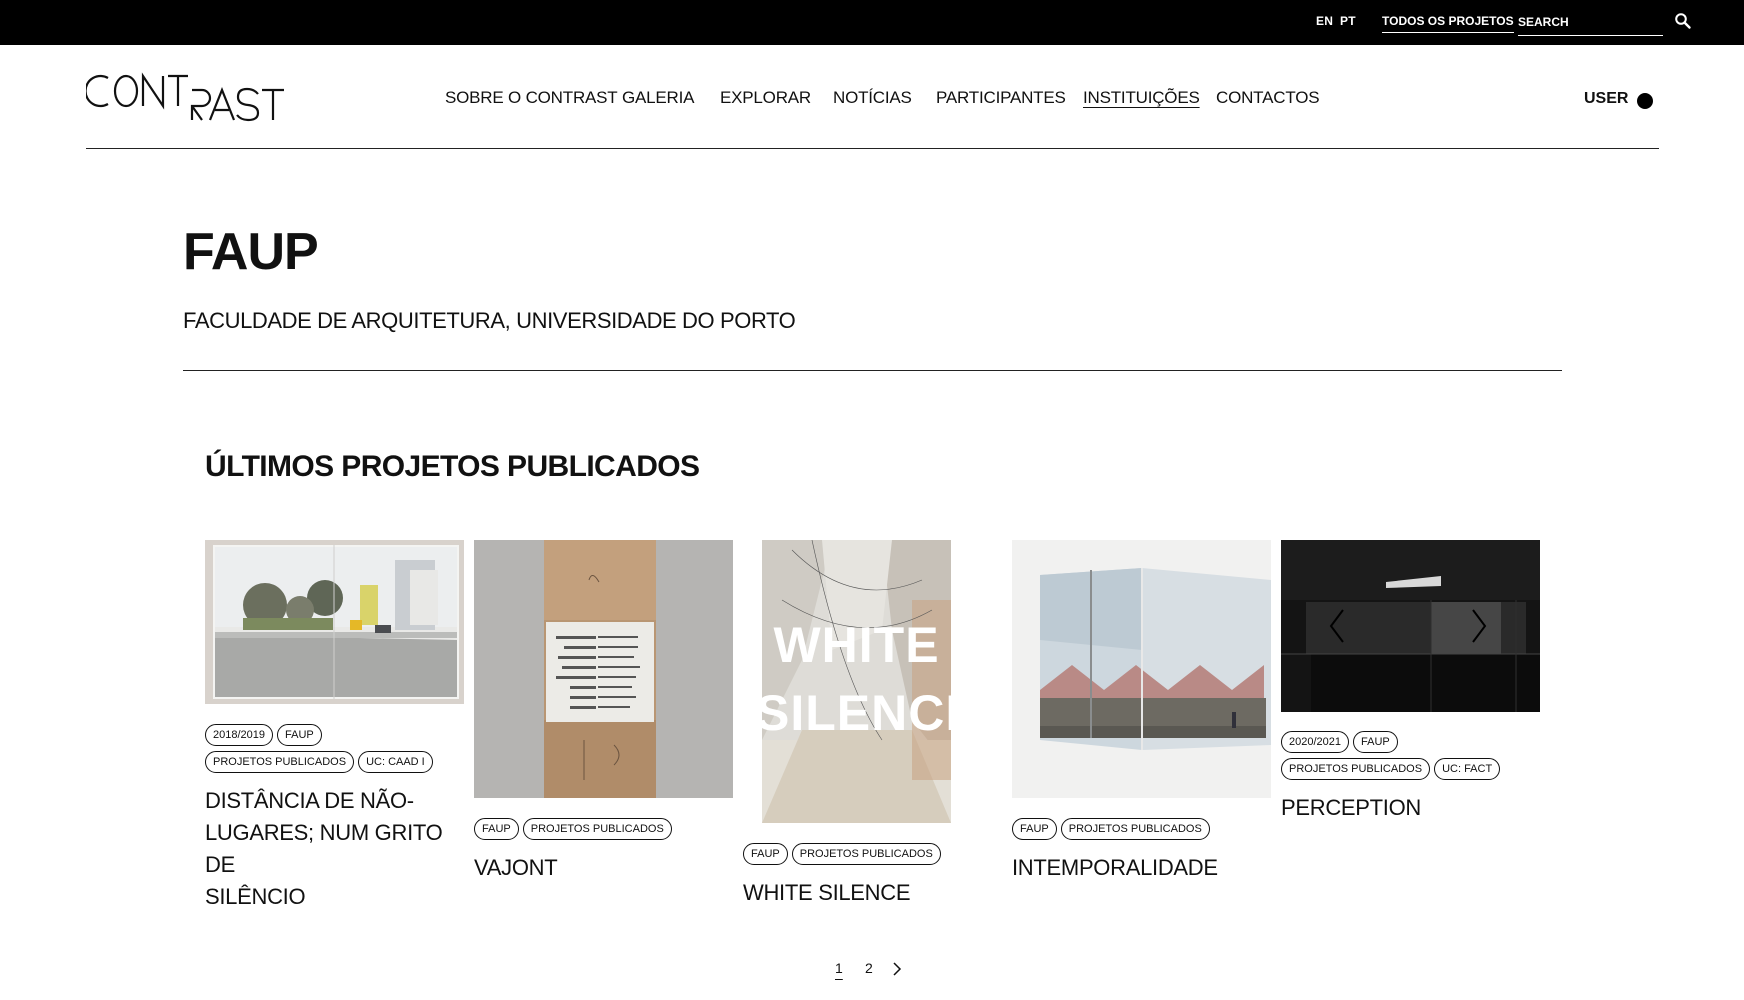 Image resolution: width=1744 pixels, height=1000 pixels. Describe the element at coordinates (897, 969) in the screenshot. I see `pagination-next-icon` at that location.